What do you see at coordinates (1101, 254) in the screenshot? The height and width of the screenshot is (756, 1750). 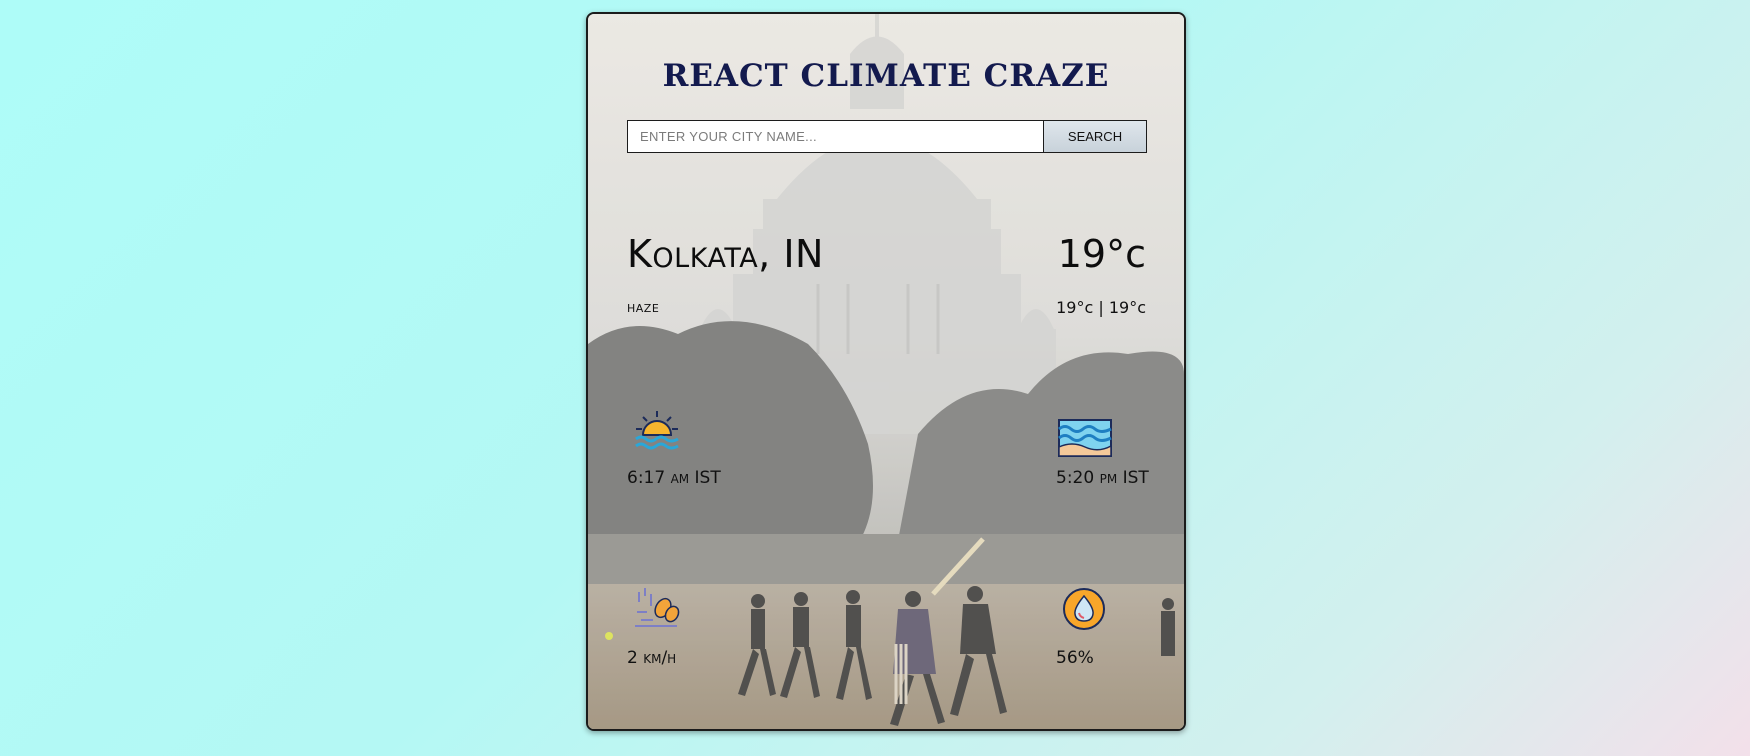 I see `current-temperature: 19°c` at bounding box center [1101, 254].